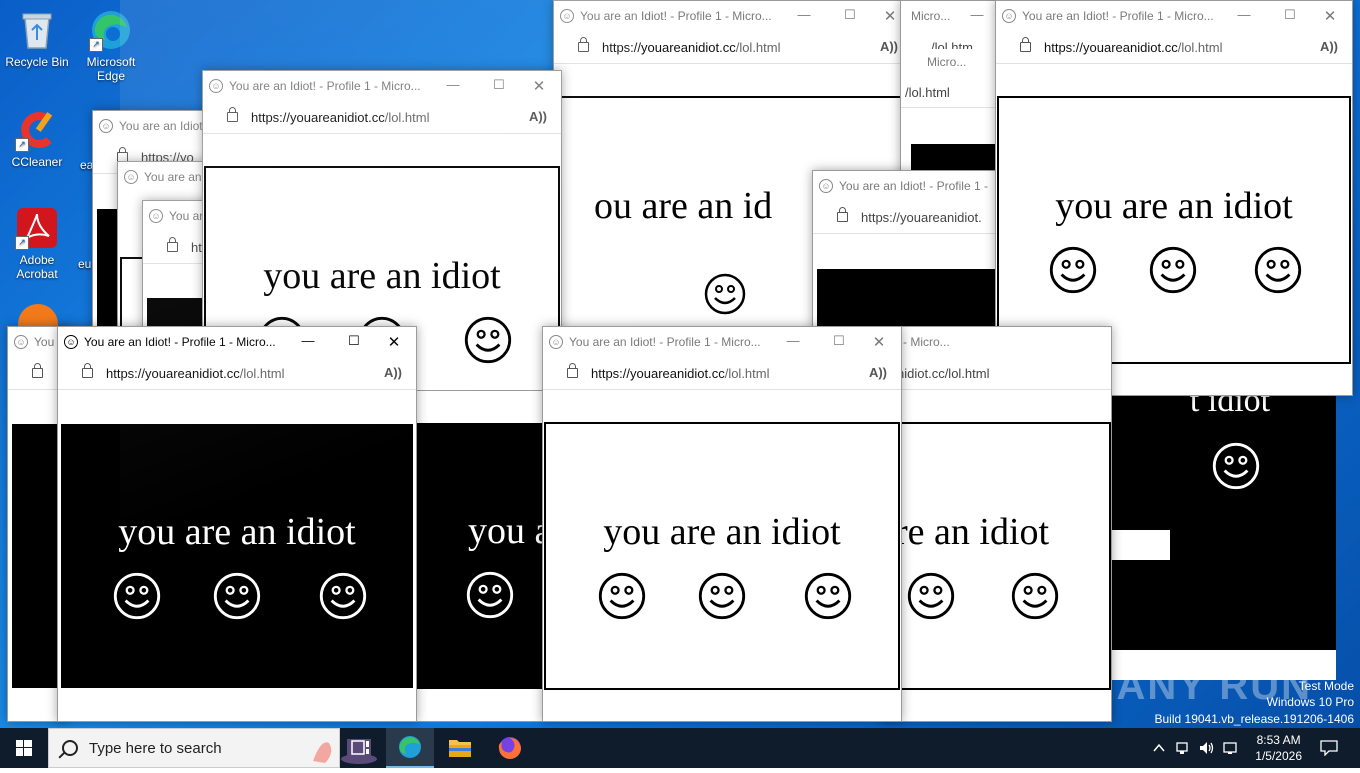 This screenshot has height=773, width=1360. Describe the element at coordinates (111, 45) in the screenshot. I see `desktop-icon-edge: ↗ Microsoft Edge` at that location.